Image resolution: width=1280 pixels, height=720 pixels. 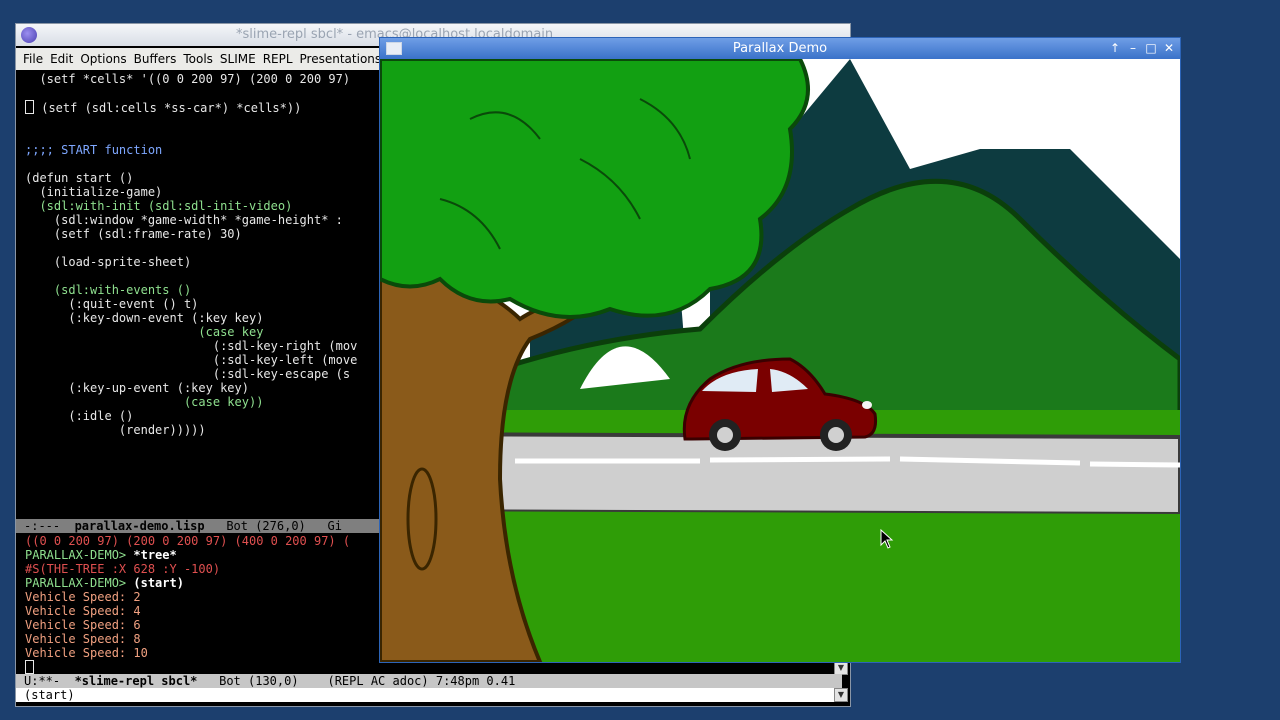 What do you see at coordinates (79, 416) in the screenshot?
I see `code-line: (:idle ()` at bounding box center [79, 416].